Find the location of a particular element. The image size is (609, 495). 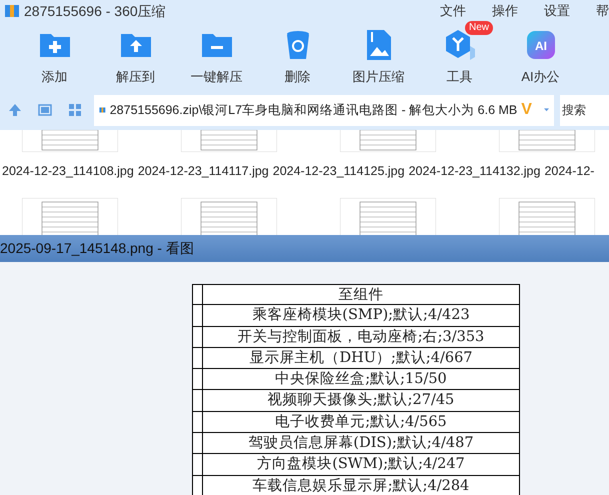

ai-label: AI is located at coordinates (540, 46).